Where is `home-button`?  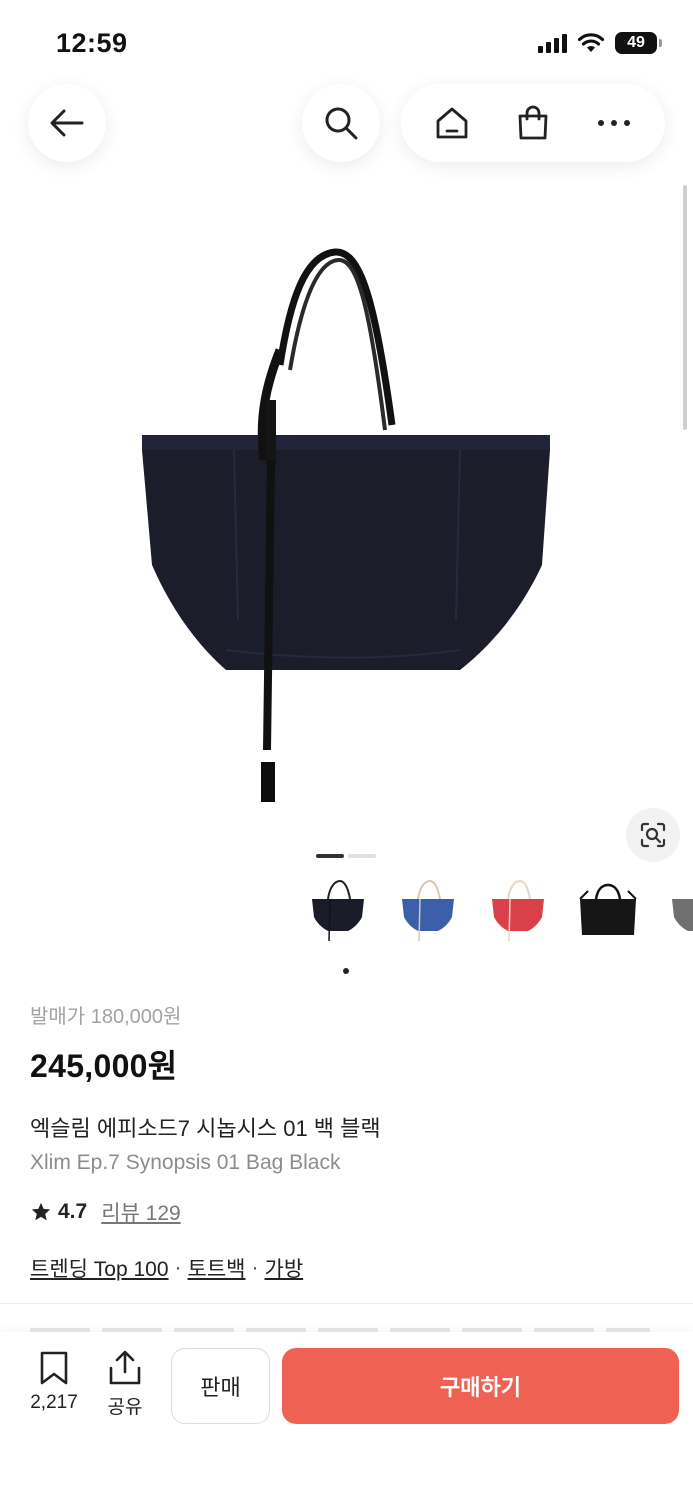 home-button is located at coordinates (452, 123).